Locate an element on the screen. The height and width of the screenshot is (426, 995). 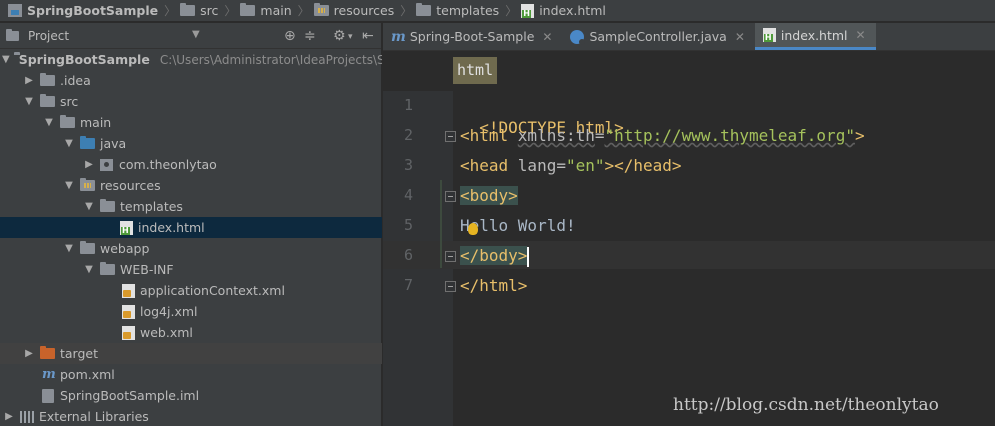
tree-item-index-html: index.html is located at coordinates (191, 227).